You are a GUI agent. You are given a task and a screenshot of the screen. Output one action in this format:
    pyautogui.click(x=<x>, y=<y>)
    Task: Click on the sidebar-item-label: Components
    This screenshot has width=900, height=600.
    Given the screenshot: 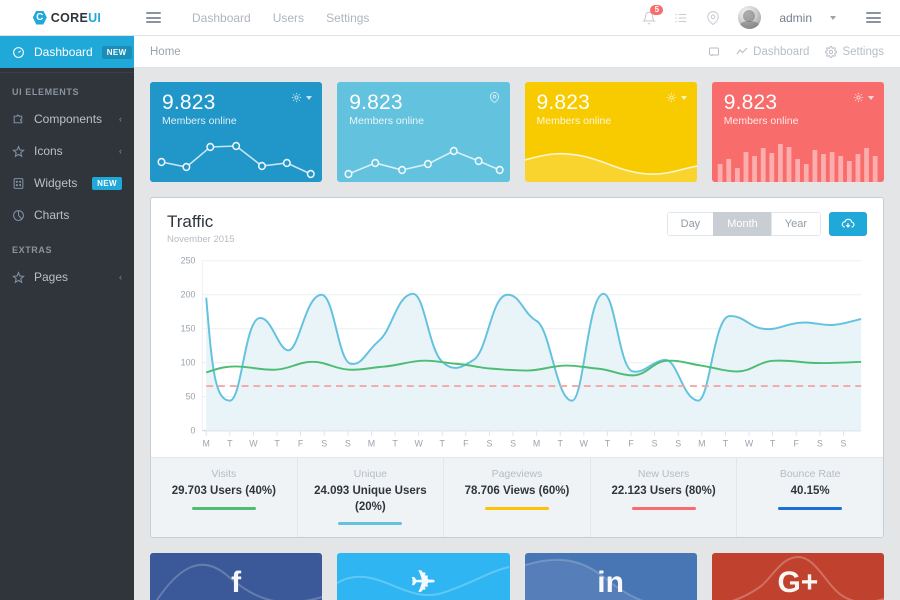 What is the action you would take?
    pyautogui.click(x=68, y=119)
    